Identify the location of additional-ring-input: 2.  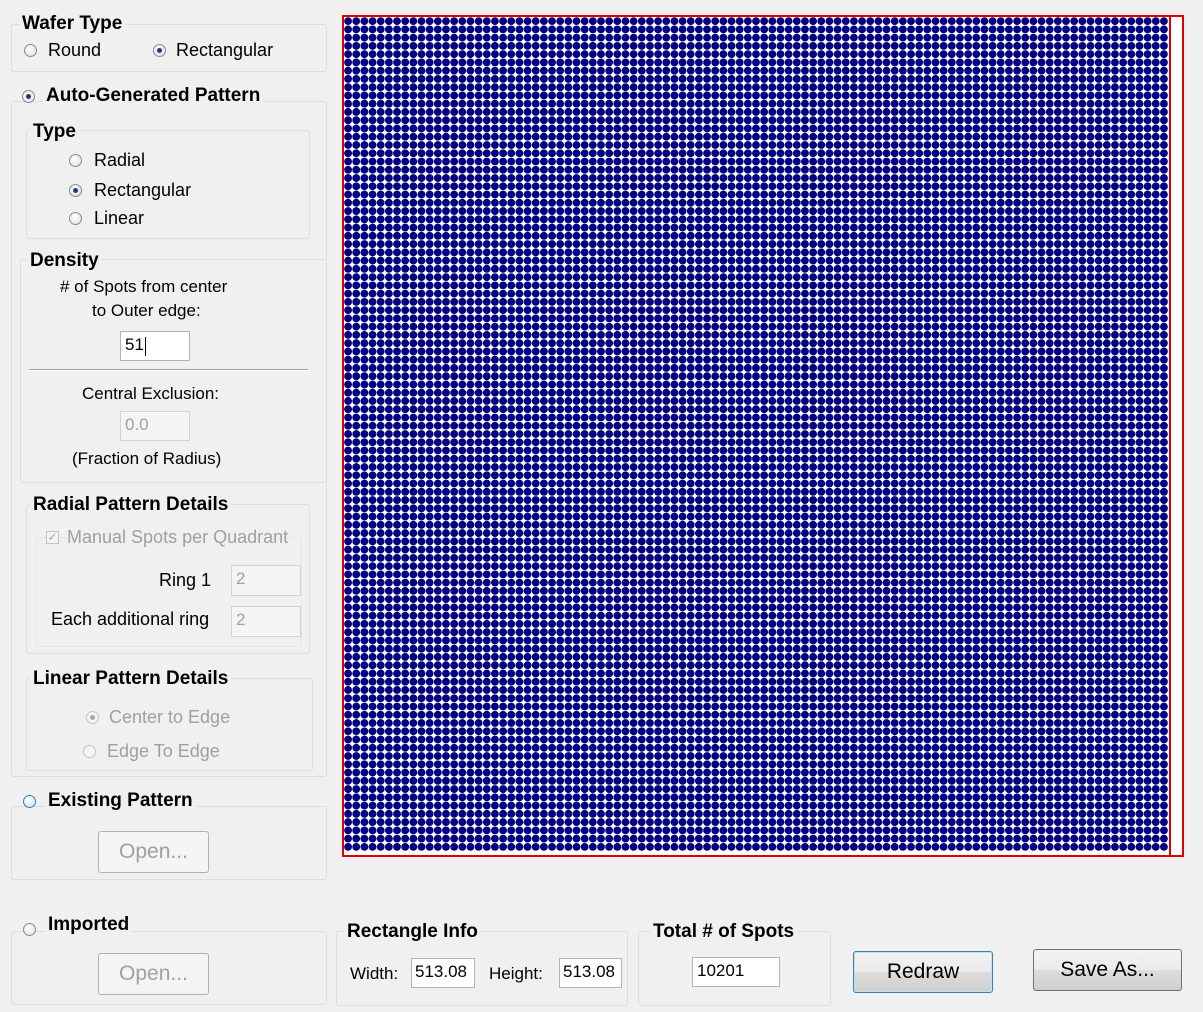
(266, 621).